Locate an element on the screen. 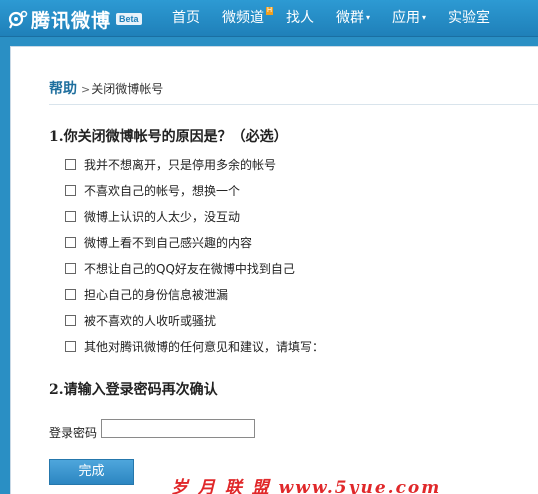 The image size is (538, 494). nav-item-label: 实验室 is located at coordinates (469, 18).